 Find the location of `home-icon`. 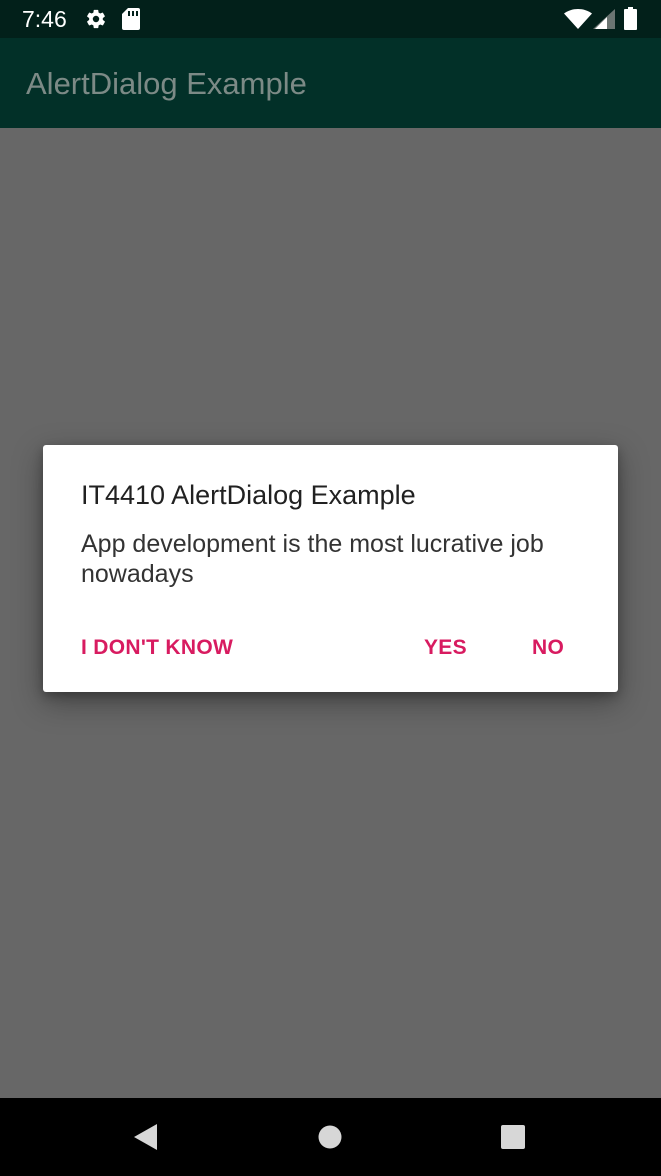

home-icon is located at coordinates (330, 1137).